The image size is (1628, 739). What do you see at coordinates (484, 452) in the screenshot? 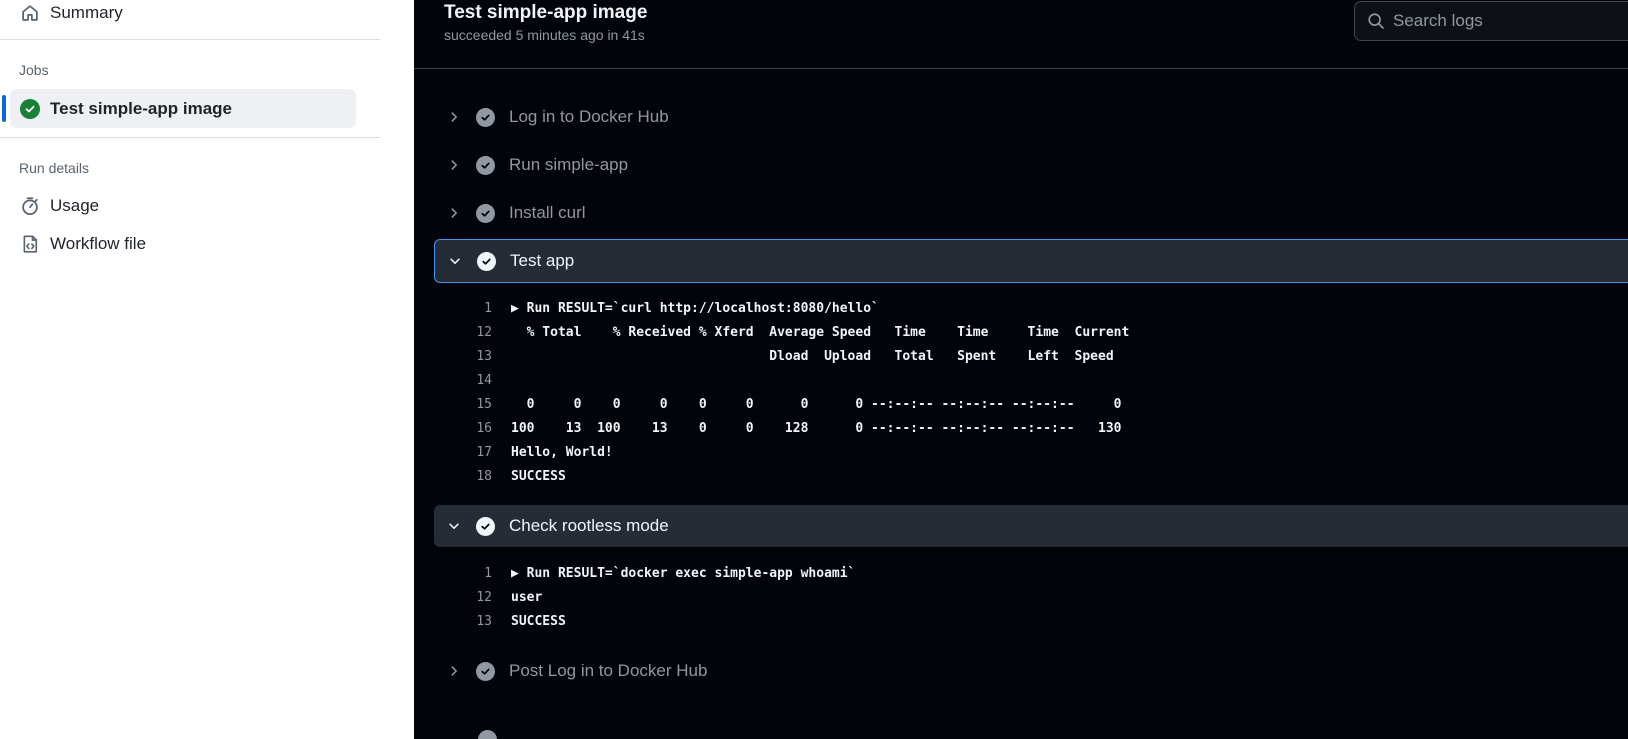
I see `line-number: 17` at bounding box center [484, 452].